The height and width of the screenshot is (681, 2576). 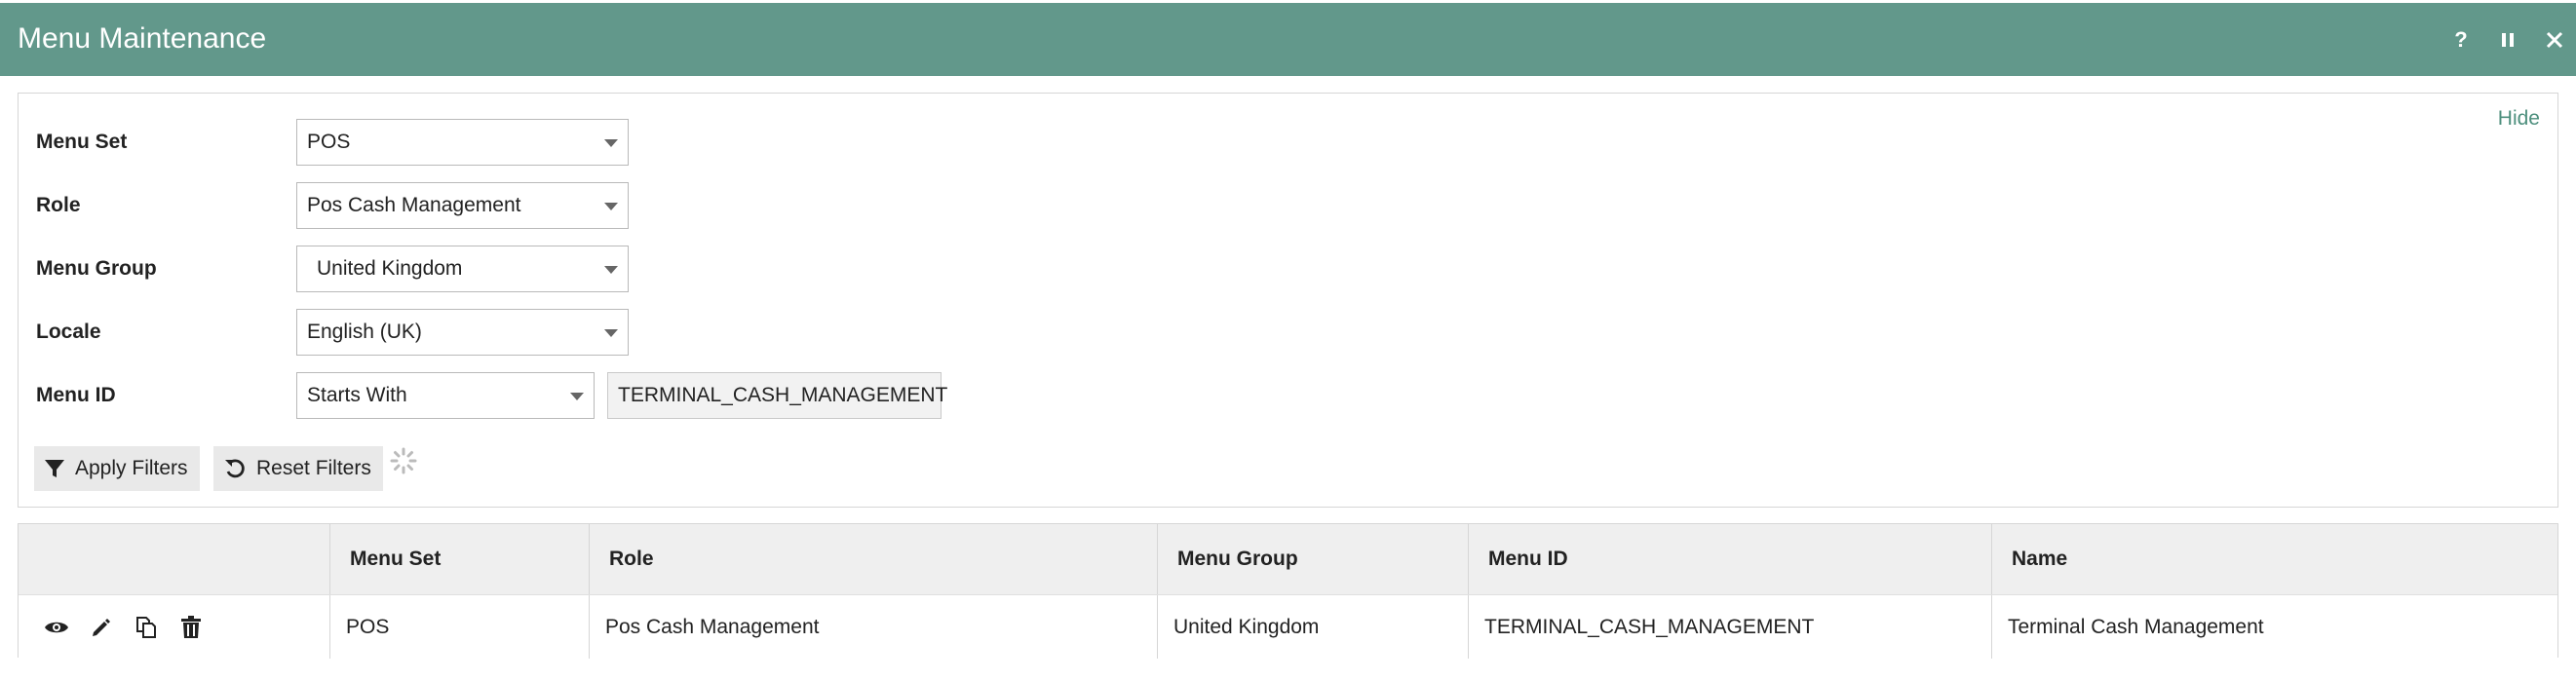 I want to click on window-title: Menu Maintenance, so click(x=142, y=38).